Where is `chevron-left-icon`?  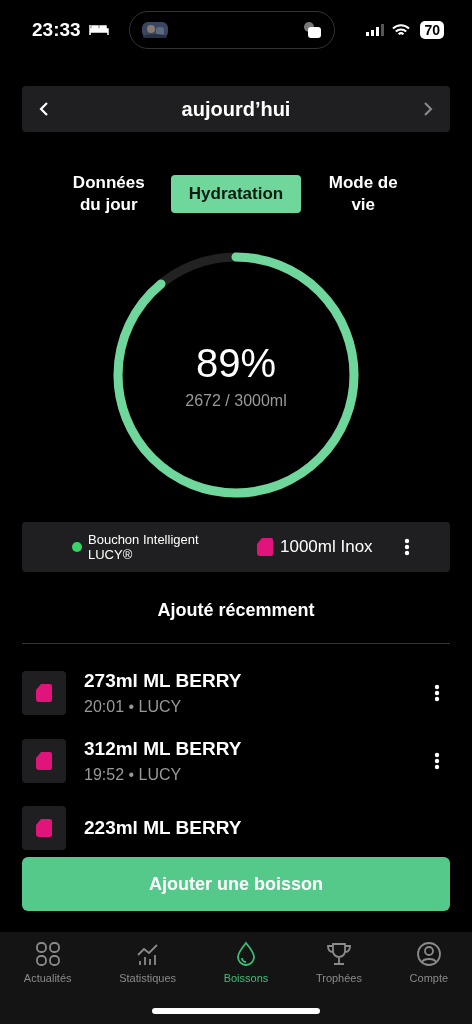
chevron-left-icon is located at coordinates (44, 109).